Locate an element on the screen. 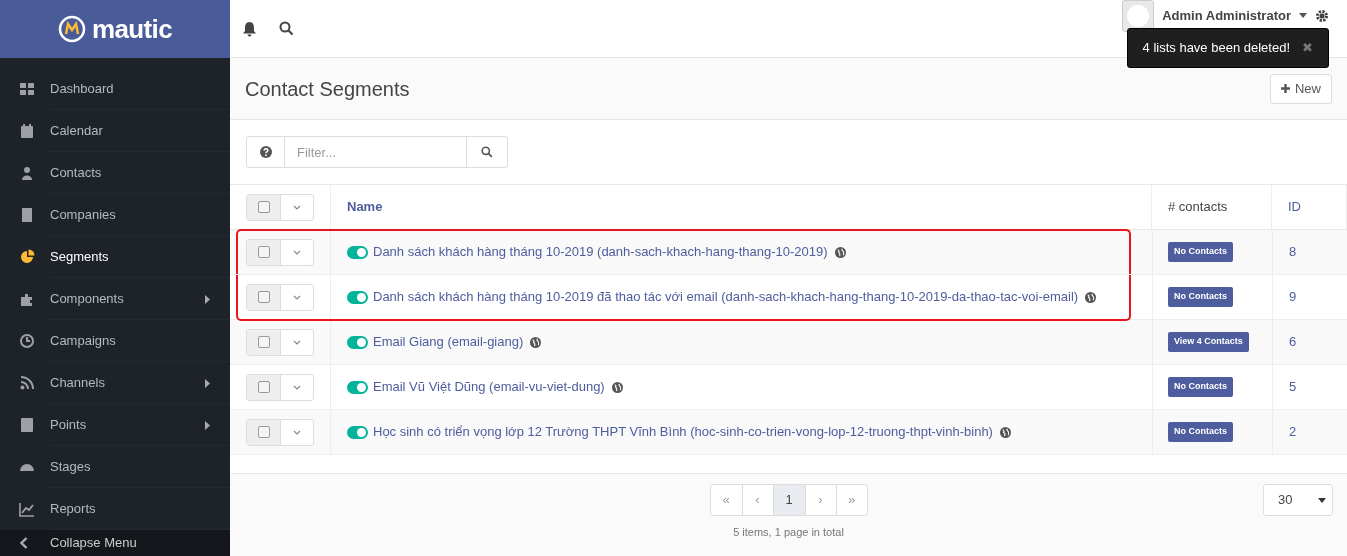 This screenshot has width=1347, height=556. help-icon is located at coordinates (265, 152).